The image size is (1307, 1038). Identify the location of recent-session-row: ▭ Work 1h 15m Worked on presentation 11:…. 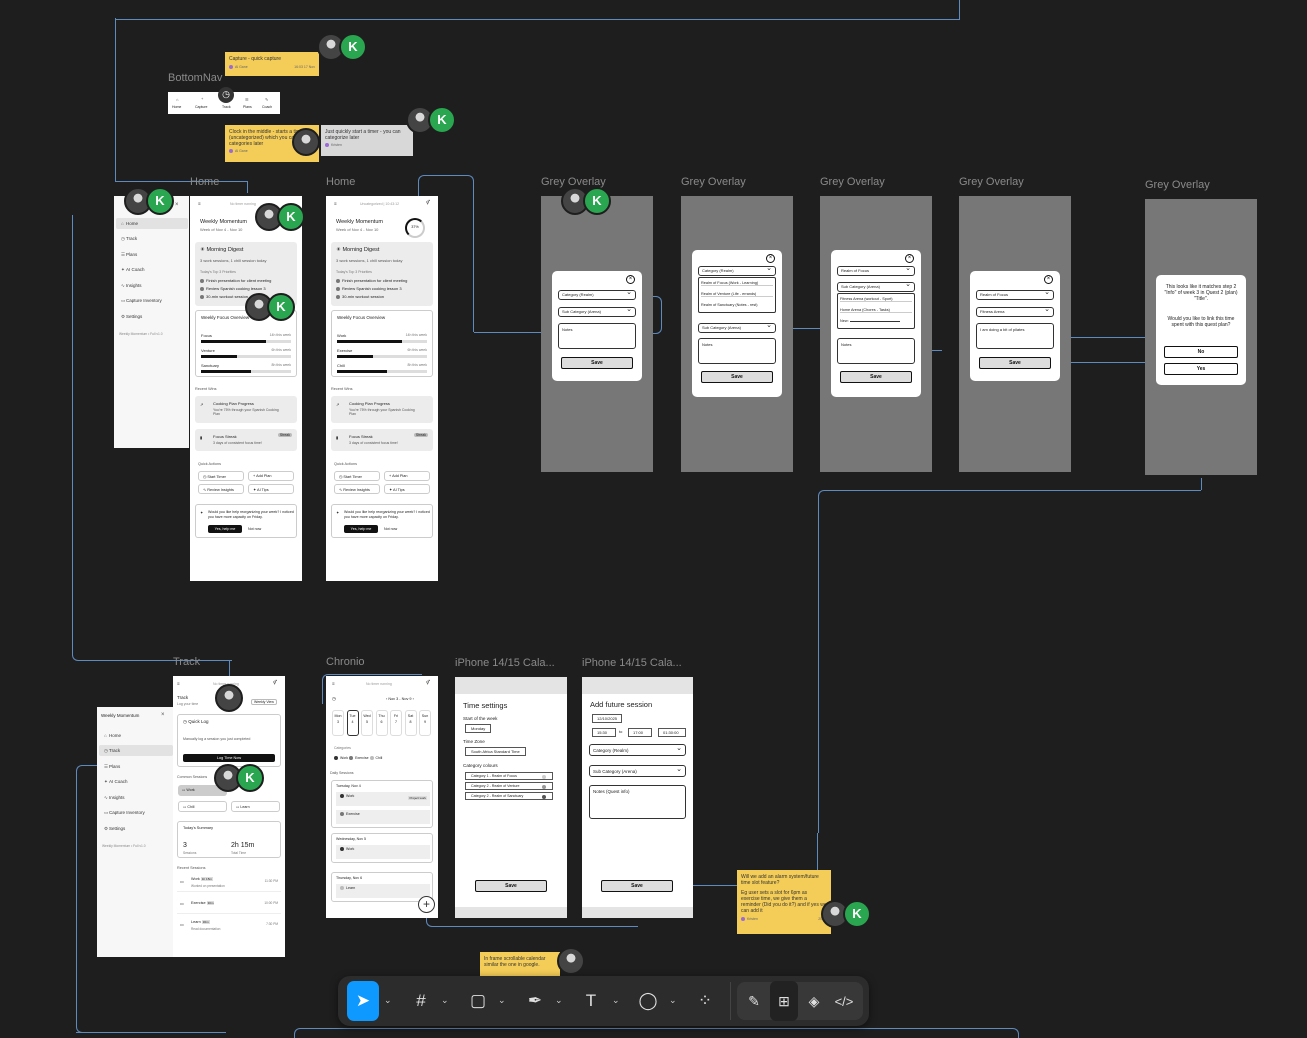
(229, 883).